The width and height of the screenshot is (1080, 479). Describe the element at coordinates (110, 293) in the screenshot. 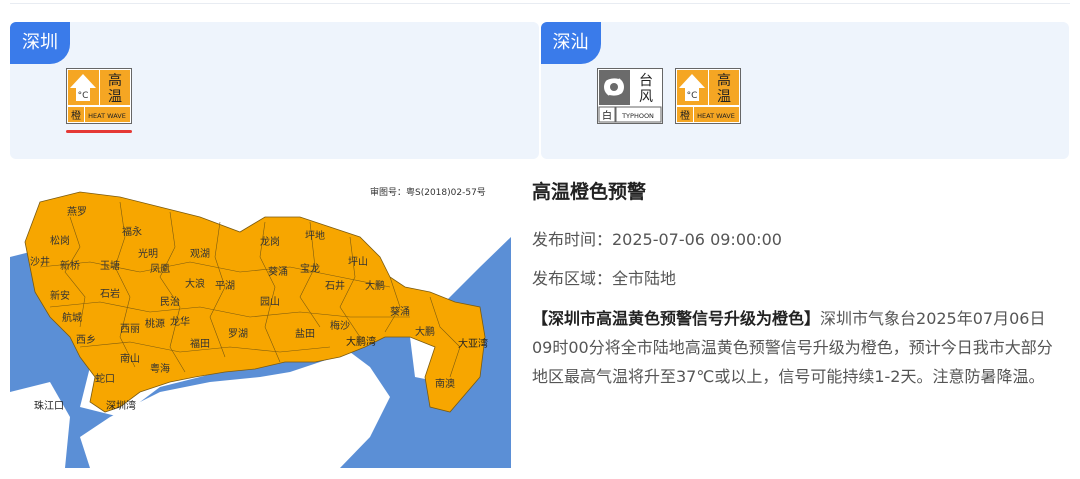

I see `svg-text: 石岩` at that location.